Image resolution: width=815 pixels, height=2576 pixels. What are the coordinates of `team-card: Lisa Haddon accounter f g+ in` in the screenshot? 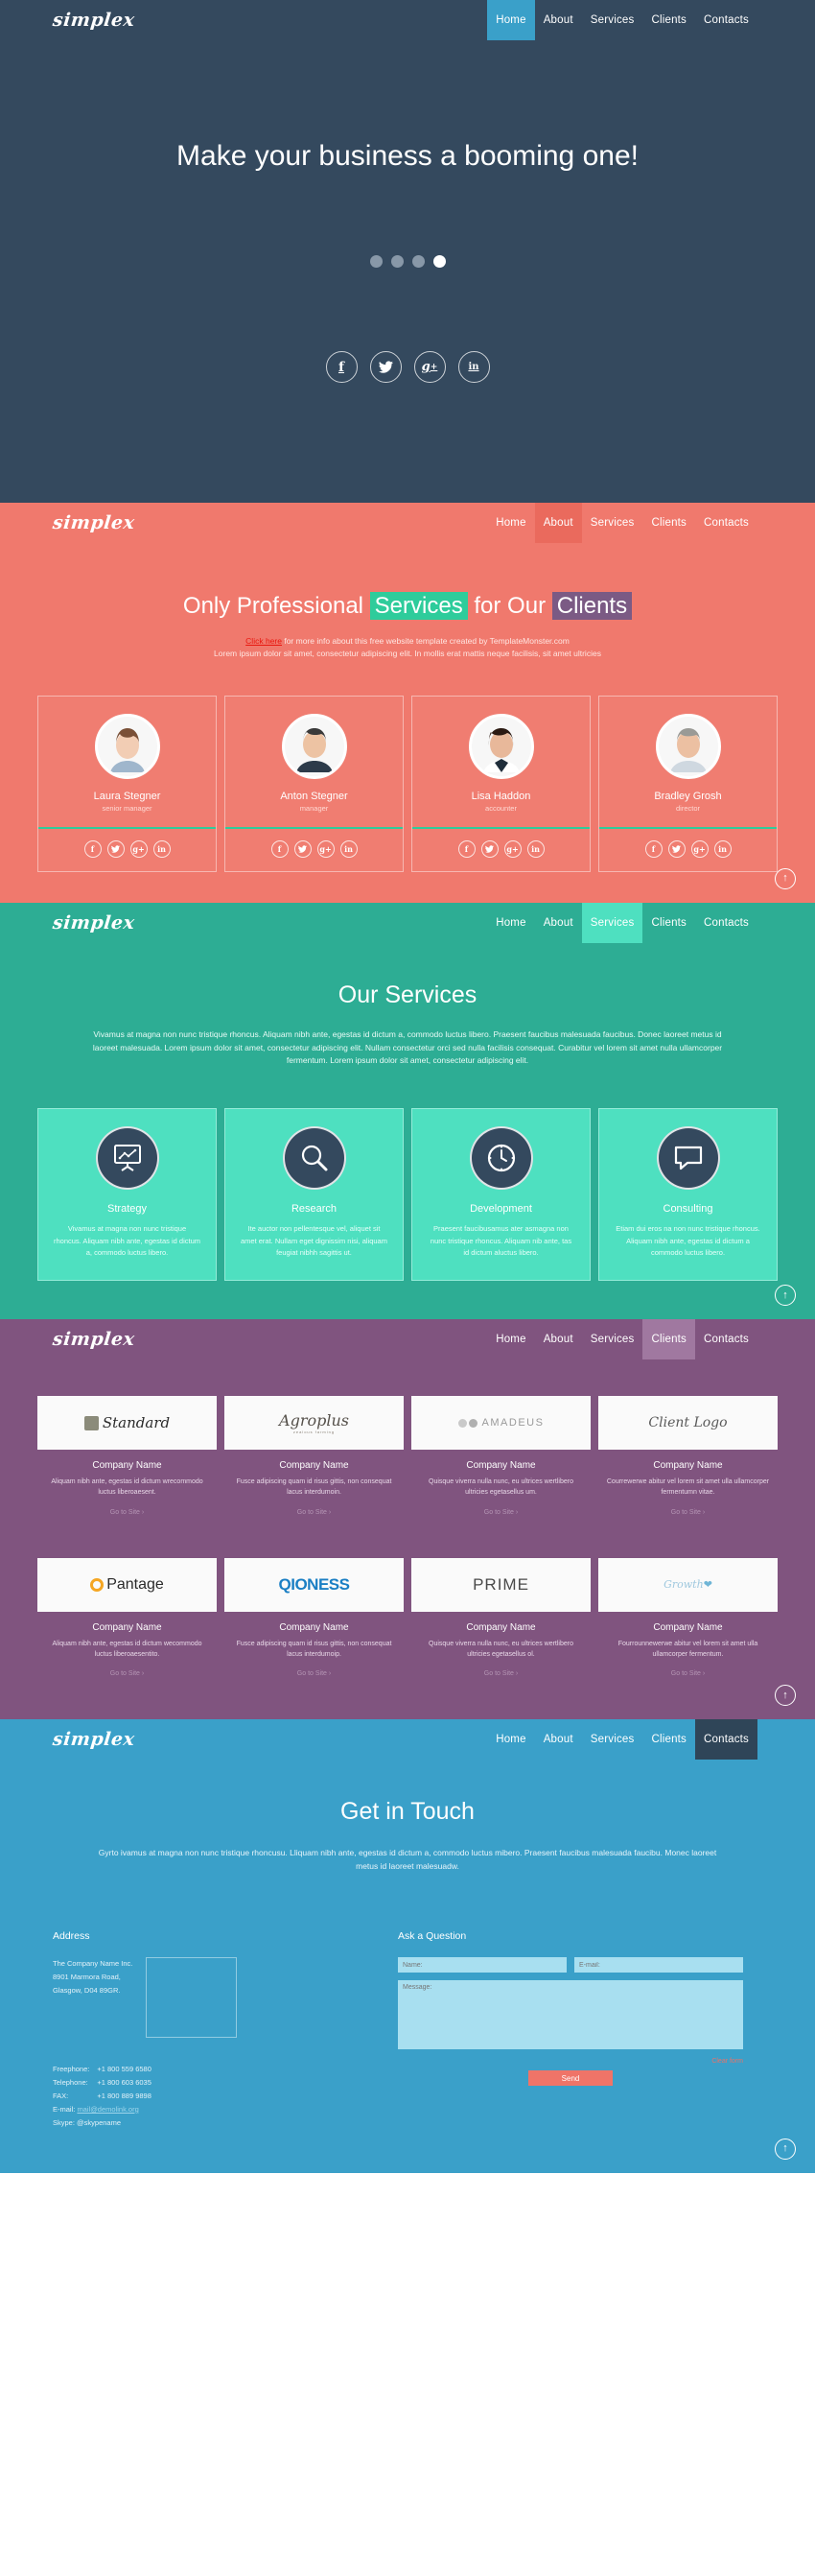 It's located at (501, 784).